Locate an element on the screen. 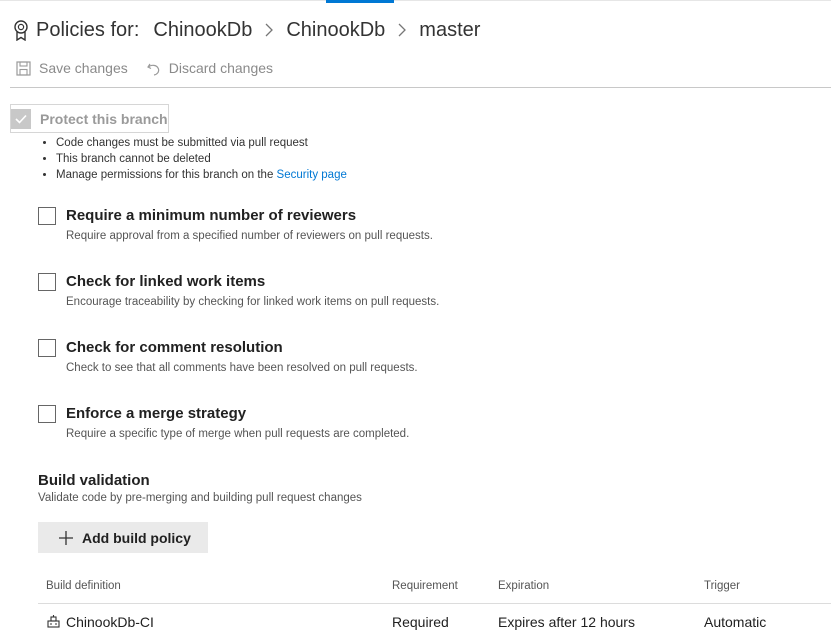 This screenshot has height=642, width=831. table-row: ChinookDb-CI is located at coordinates (100, 622).